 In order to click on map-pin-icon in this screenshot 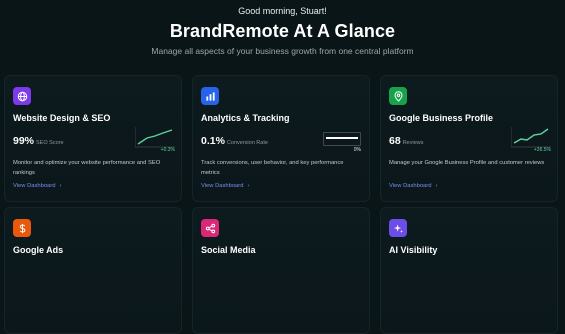, I will do `click(398, 96)`.